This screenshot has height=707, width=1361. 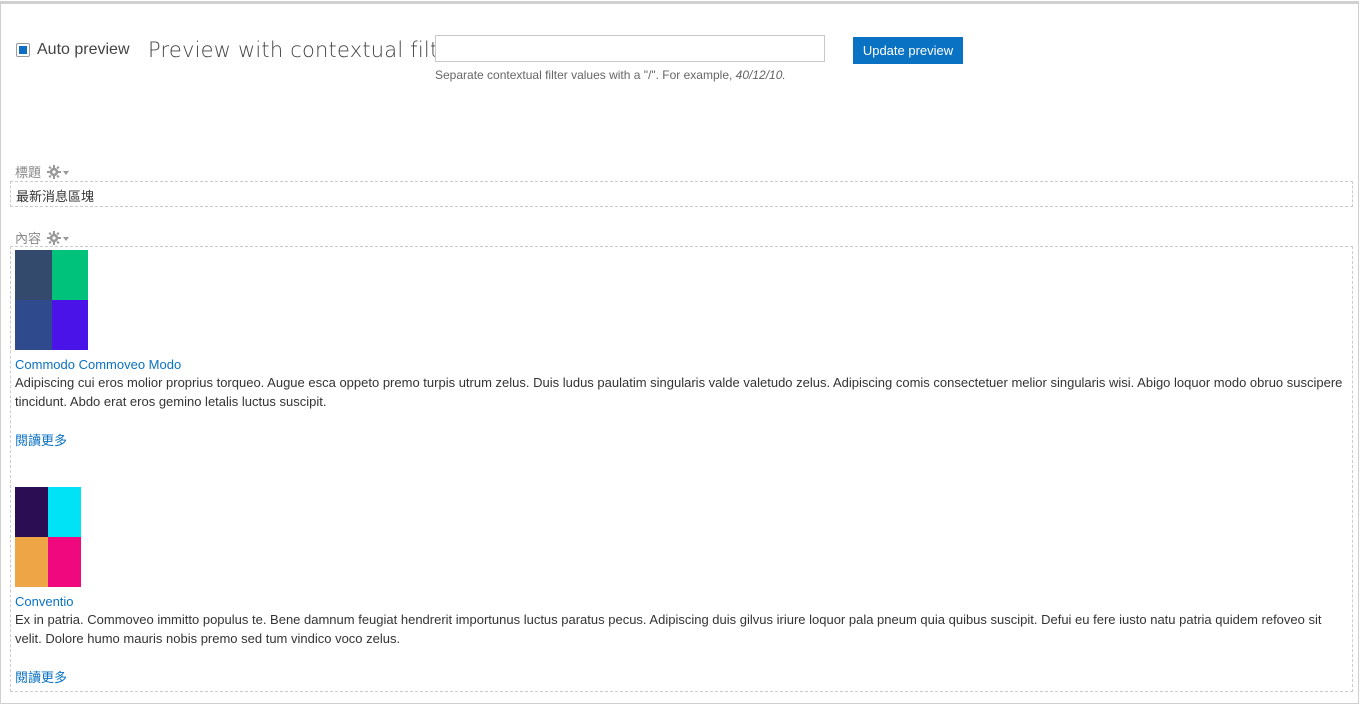 I want to click on content-field-label: 內容, so click(x=43, y=237).